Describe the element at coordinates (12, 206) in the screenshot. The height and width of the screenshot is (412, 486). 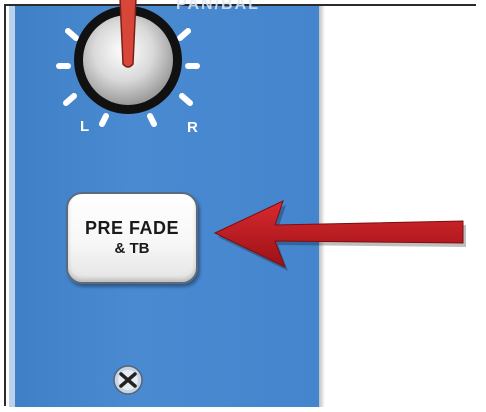
I see `channel-strip-edge` at that location.